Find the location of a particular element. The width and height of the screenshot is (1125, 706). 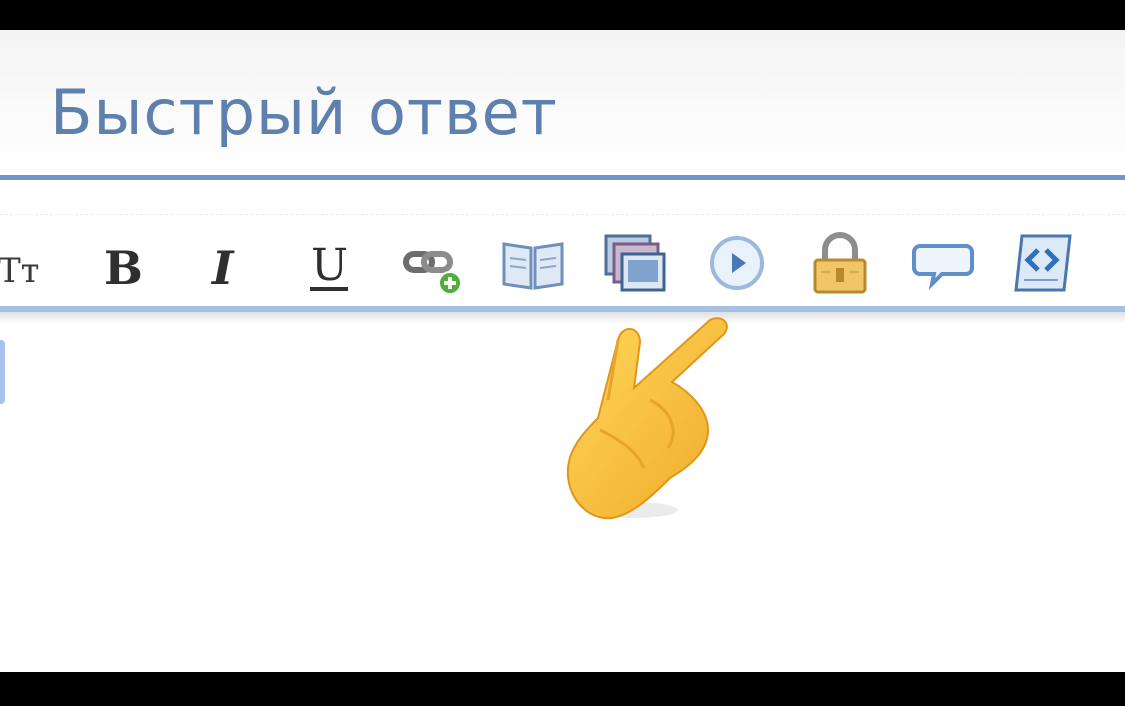

bold-button: B is located at coordinates (125, 263).